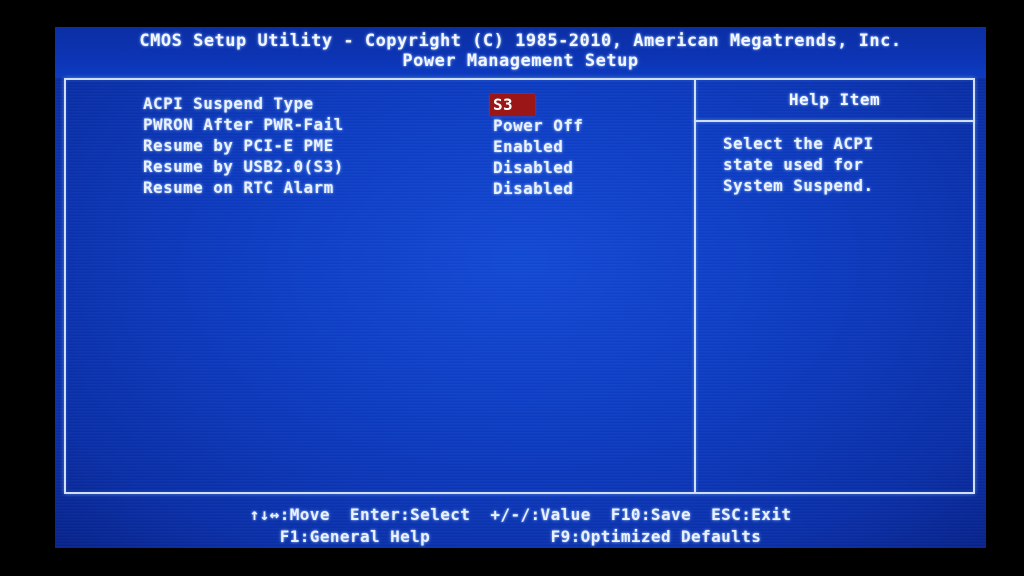  What do you see at coordinates (538, 126) in the screenshot?
I see `setting-value: Power Off` at bounding box center [538, 126].